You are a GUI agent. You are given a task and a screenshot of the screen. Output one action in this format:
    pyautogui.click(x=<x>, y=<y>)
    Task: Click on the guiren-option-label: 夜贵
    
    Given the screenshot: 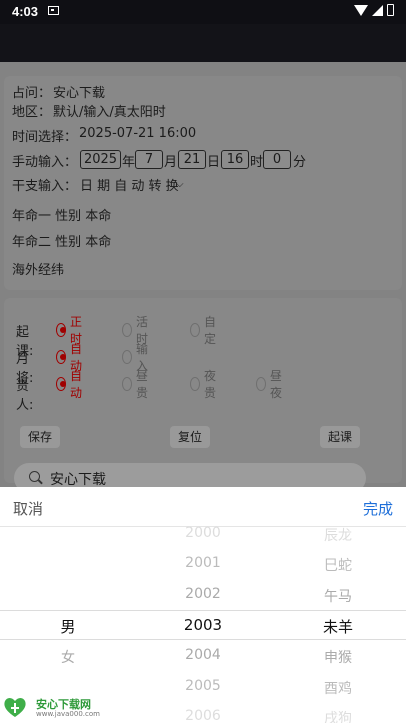 What is the action you would take?
    pyautogui.click(x=210, y=384)
    